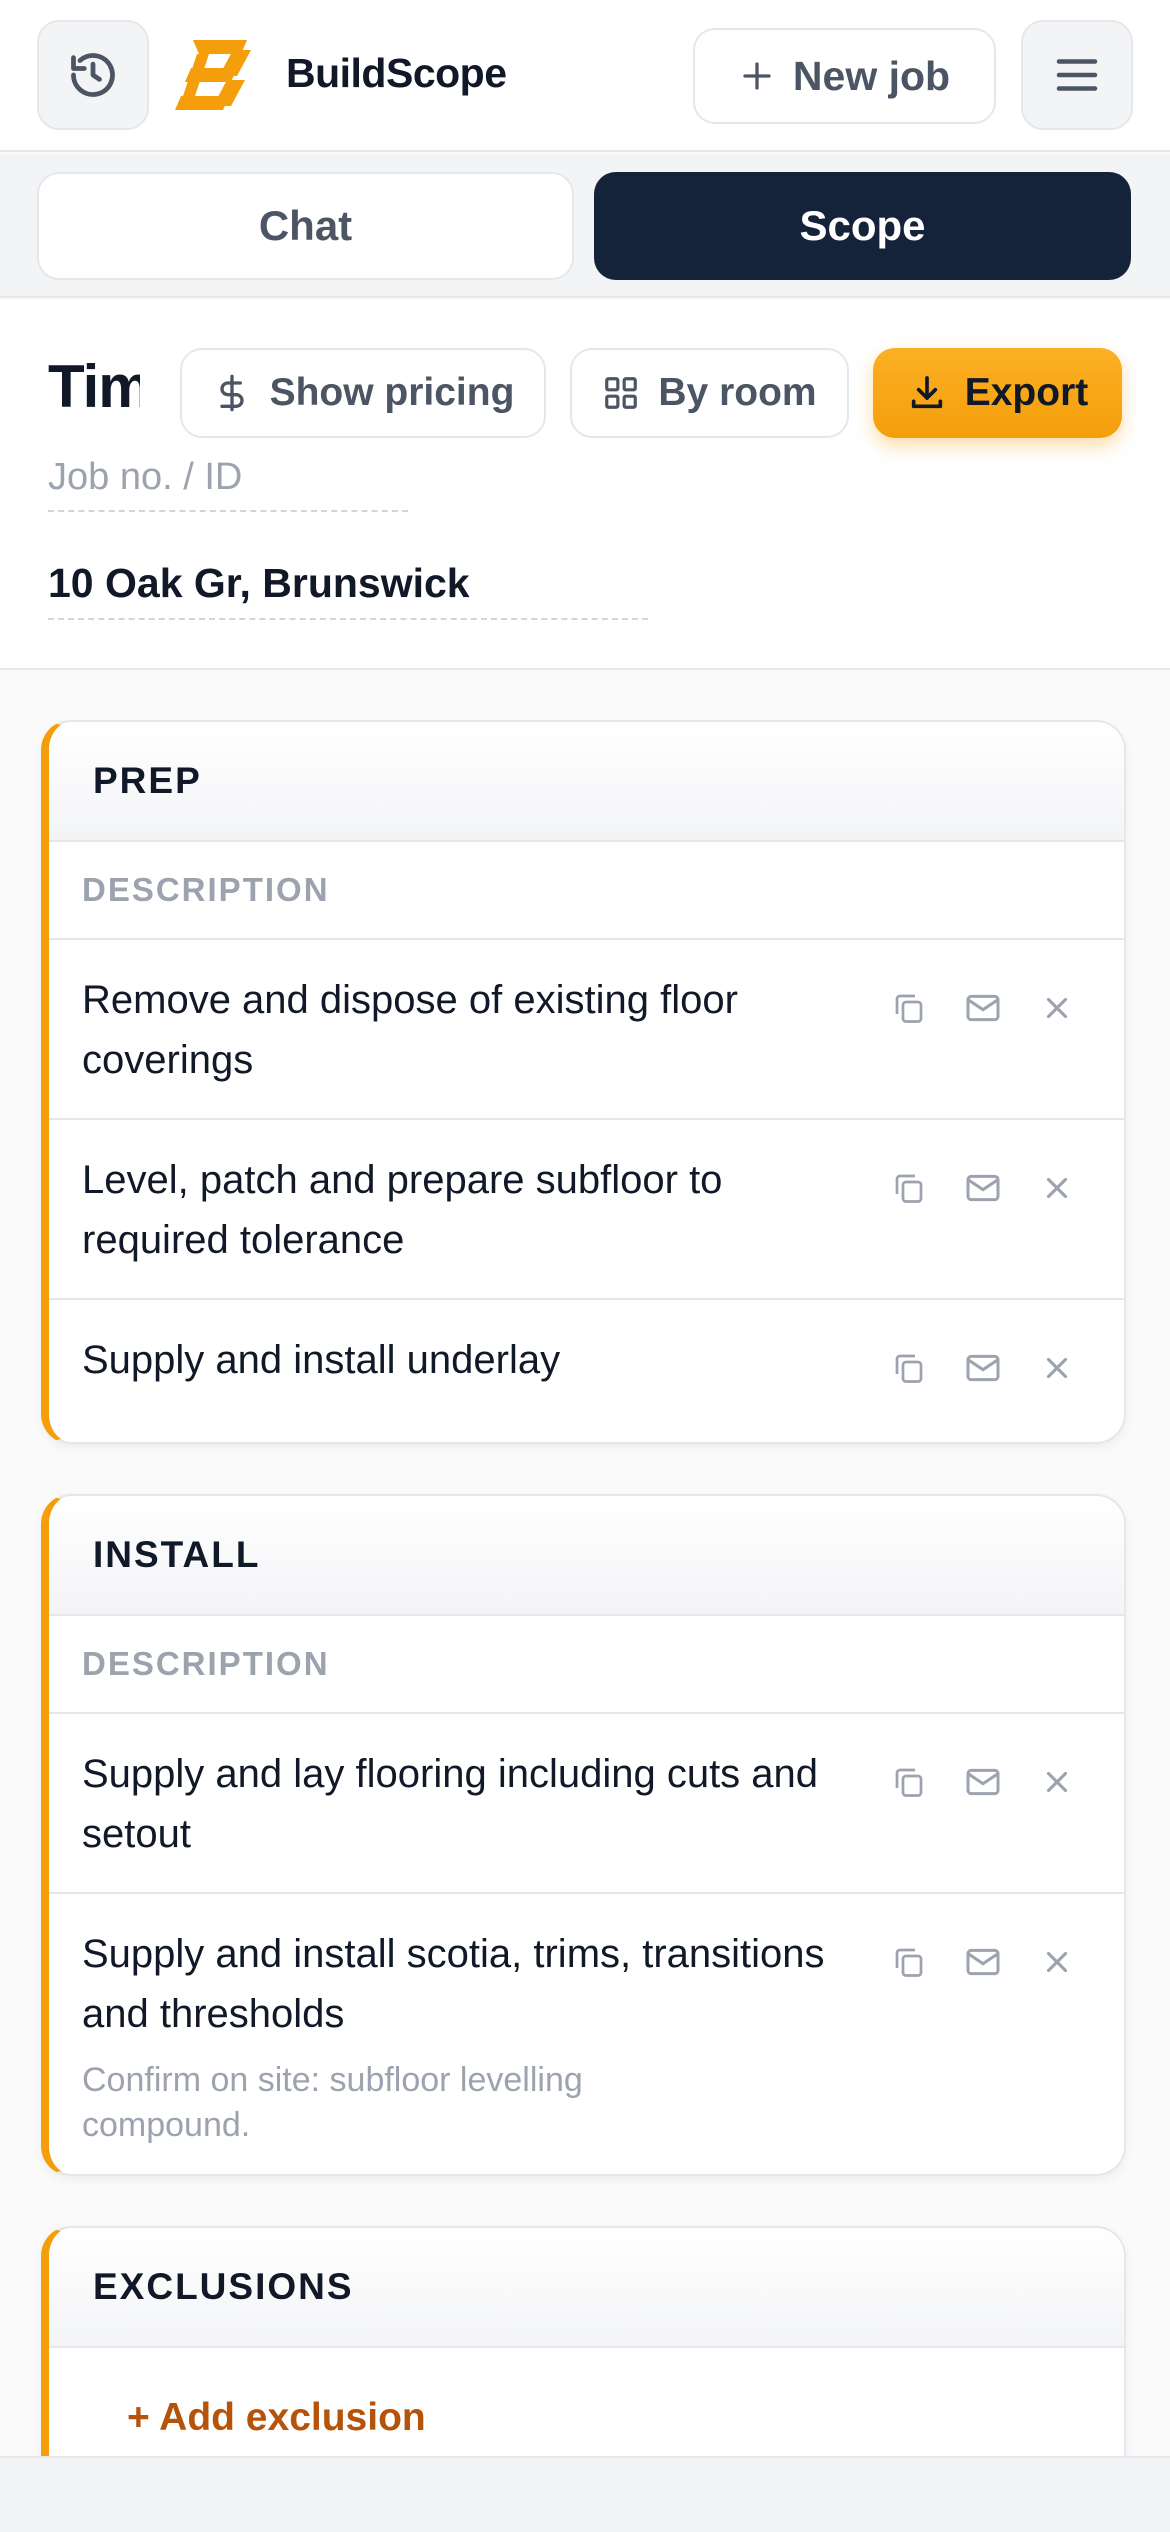 This screenshot has width=1170, height=2532. Describe the element at coordinates (94, 386) in the screenshot. I see `job-title: Tim` at that location.